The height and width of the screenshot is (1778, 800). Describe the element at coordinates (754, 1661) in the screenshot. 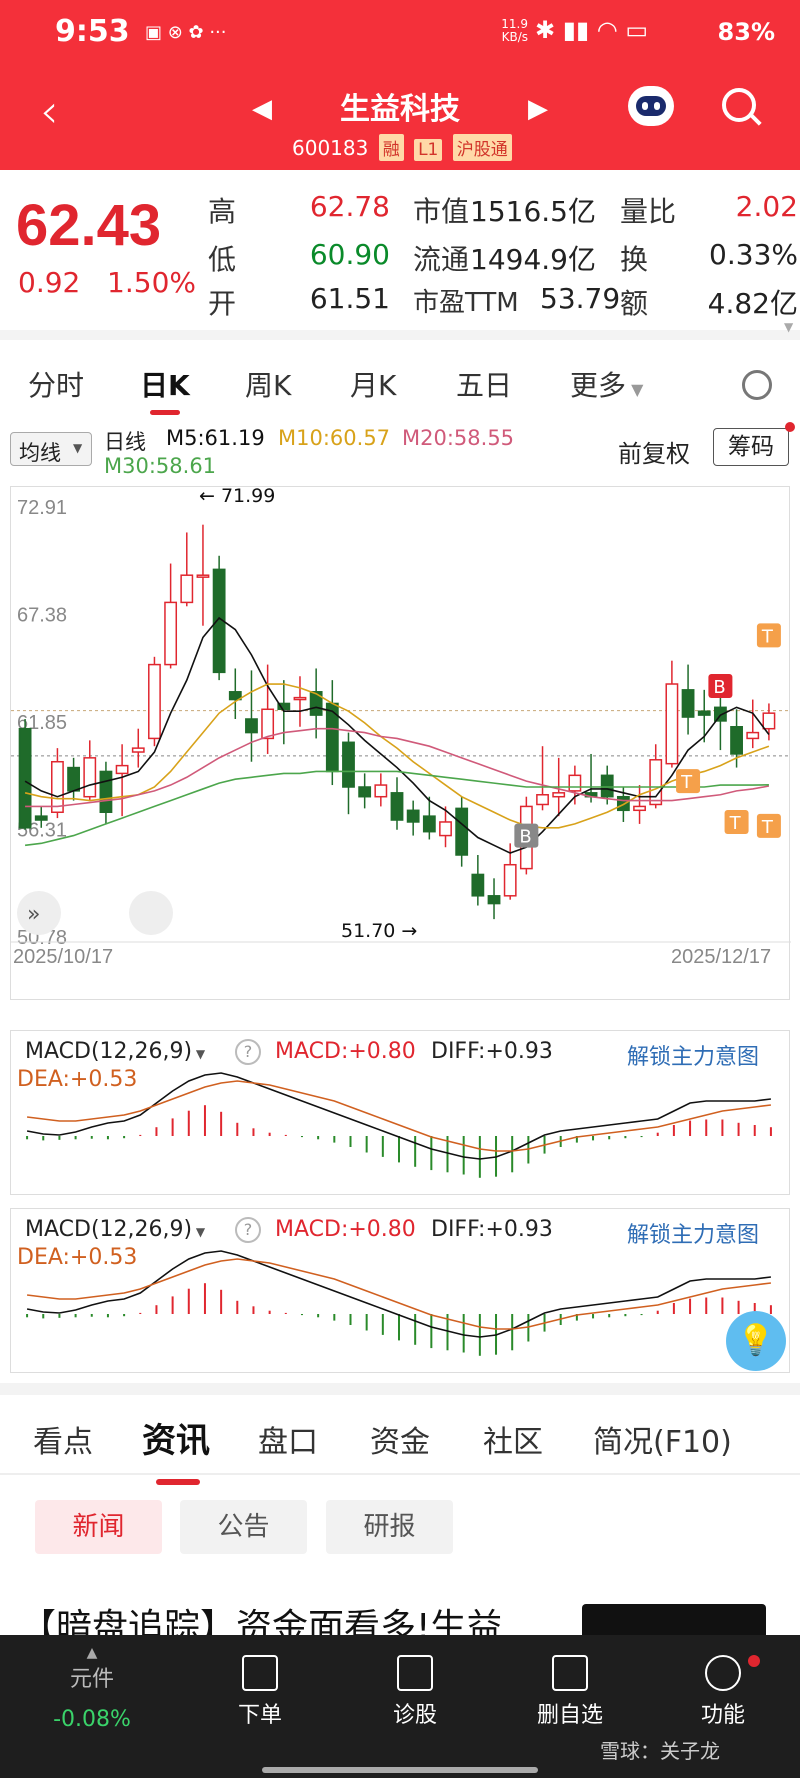

I see `red-dot-badge` at that location.